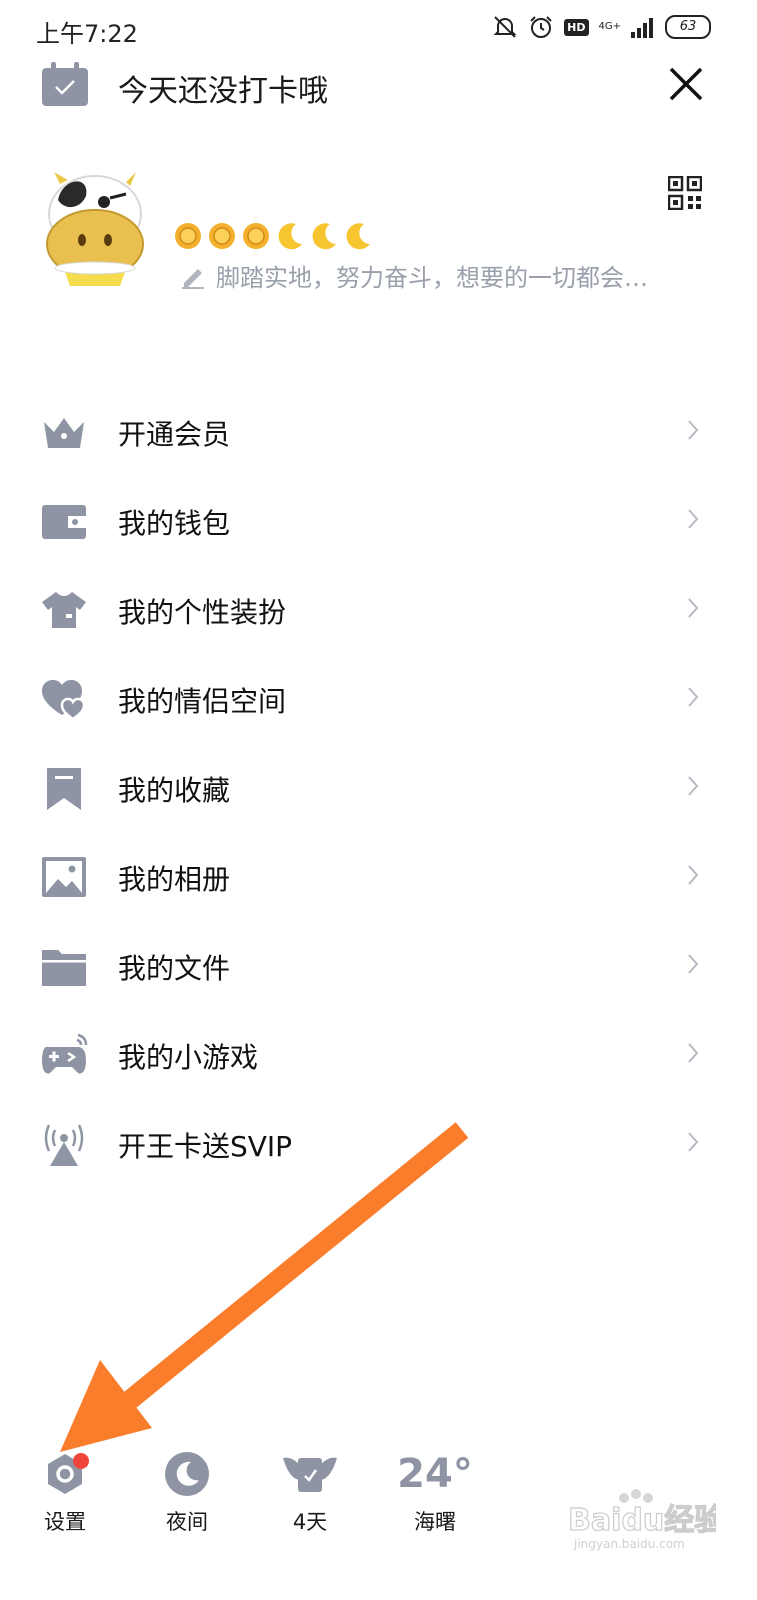 This screenshot has height=1600, width=757. What do you see at coordinates (310, 1474) in the screenshot?
I see `winged-badge-icon` at bounding box center [310, 1474].